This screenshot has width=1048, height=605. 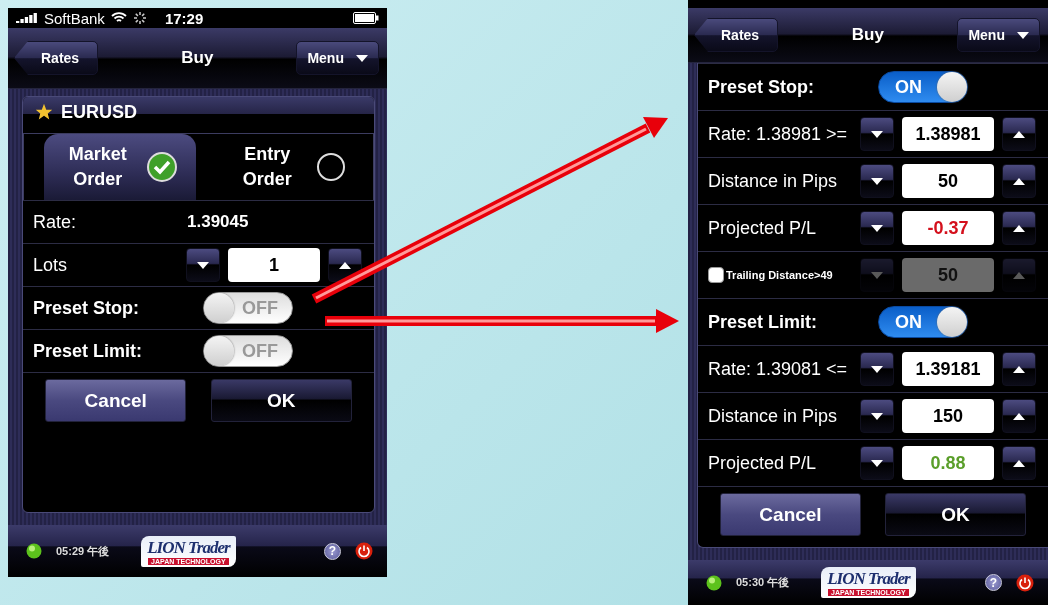 I want to click on order-type-tab: Market Order, so click(x=120, y=167).